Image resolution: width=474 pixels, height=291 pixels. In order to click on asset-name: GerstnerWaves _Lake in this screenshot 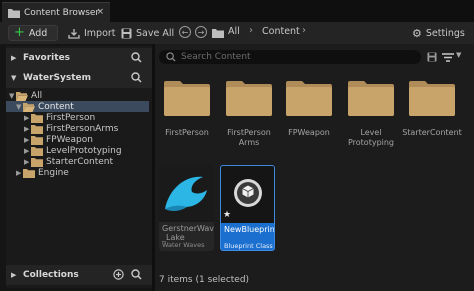, I will do `click(188, 233)`.